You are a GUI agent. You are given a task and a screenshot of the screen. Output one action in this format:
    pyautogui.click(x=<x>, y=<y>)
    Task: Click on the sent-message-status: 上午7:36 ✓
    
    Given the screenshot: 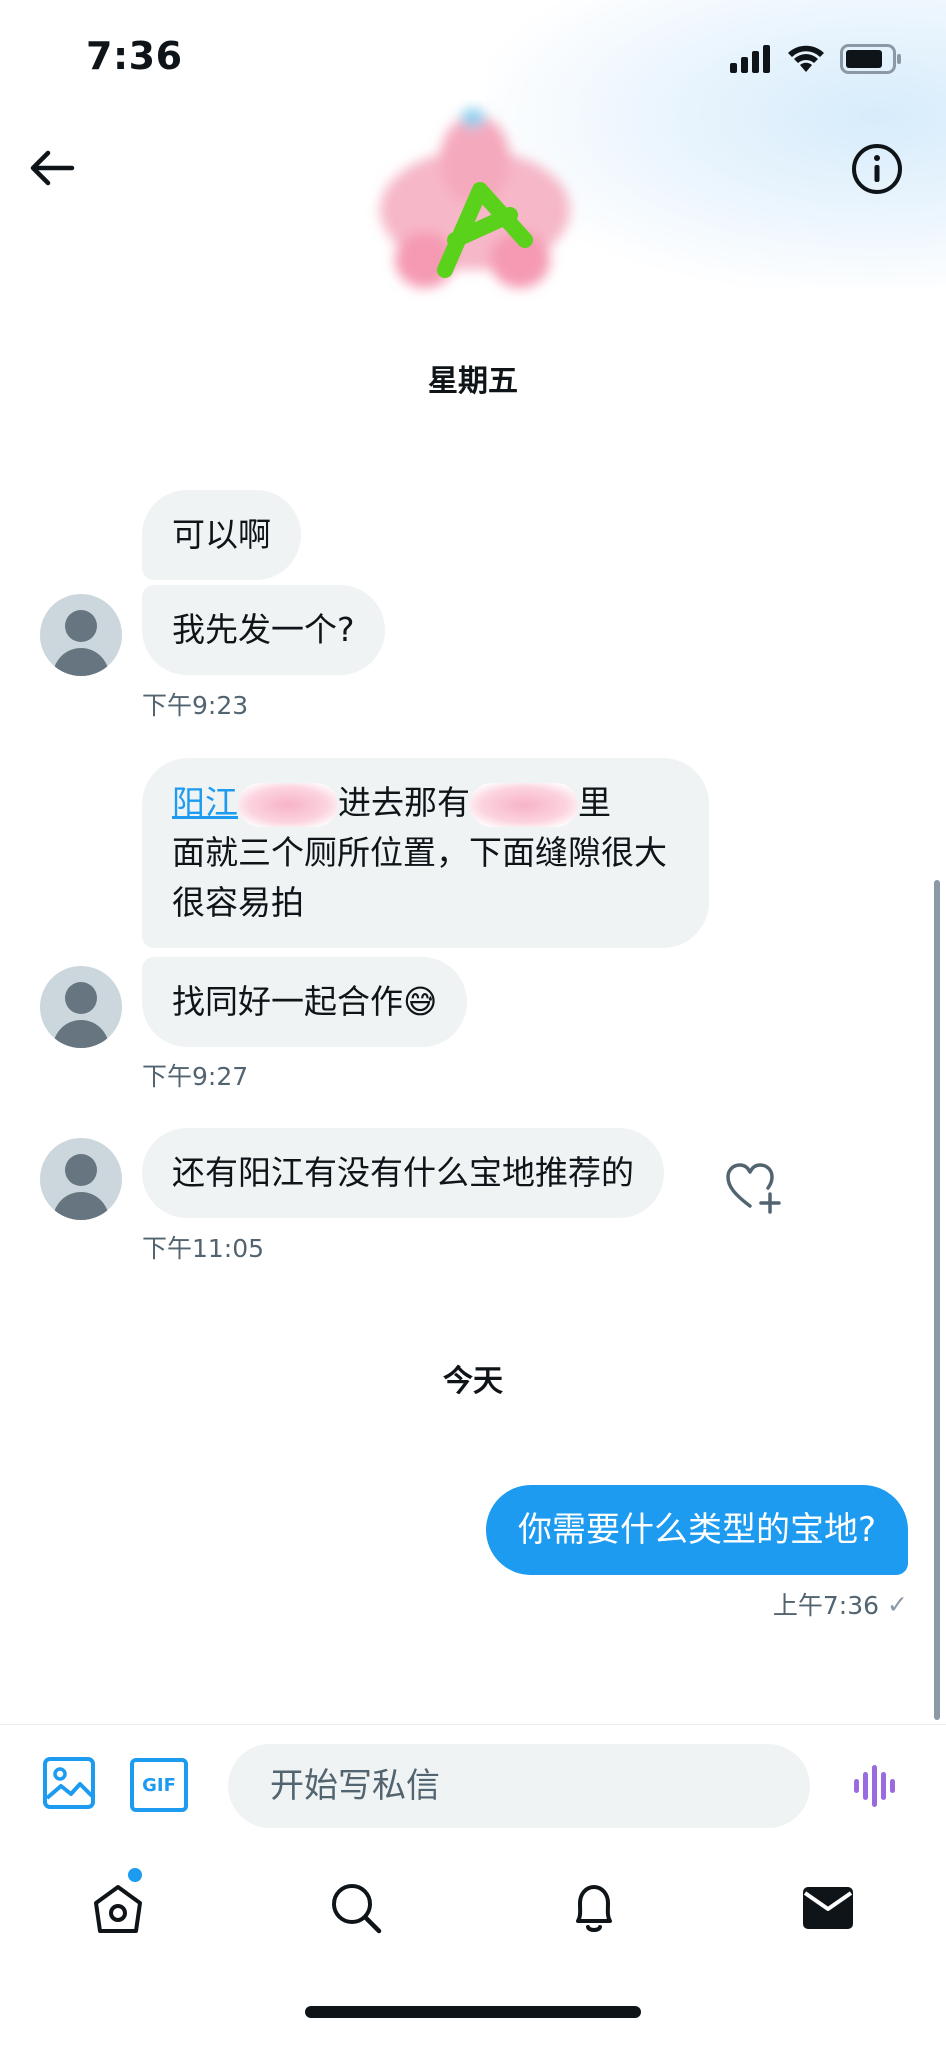 What is the action you would take?
    pyautogui.click(x=840, y=1604)
    